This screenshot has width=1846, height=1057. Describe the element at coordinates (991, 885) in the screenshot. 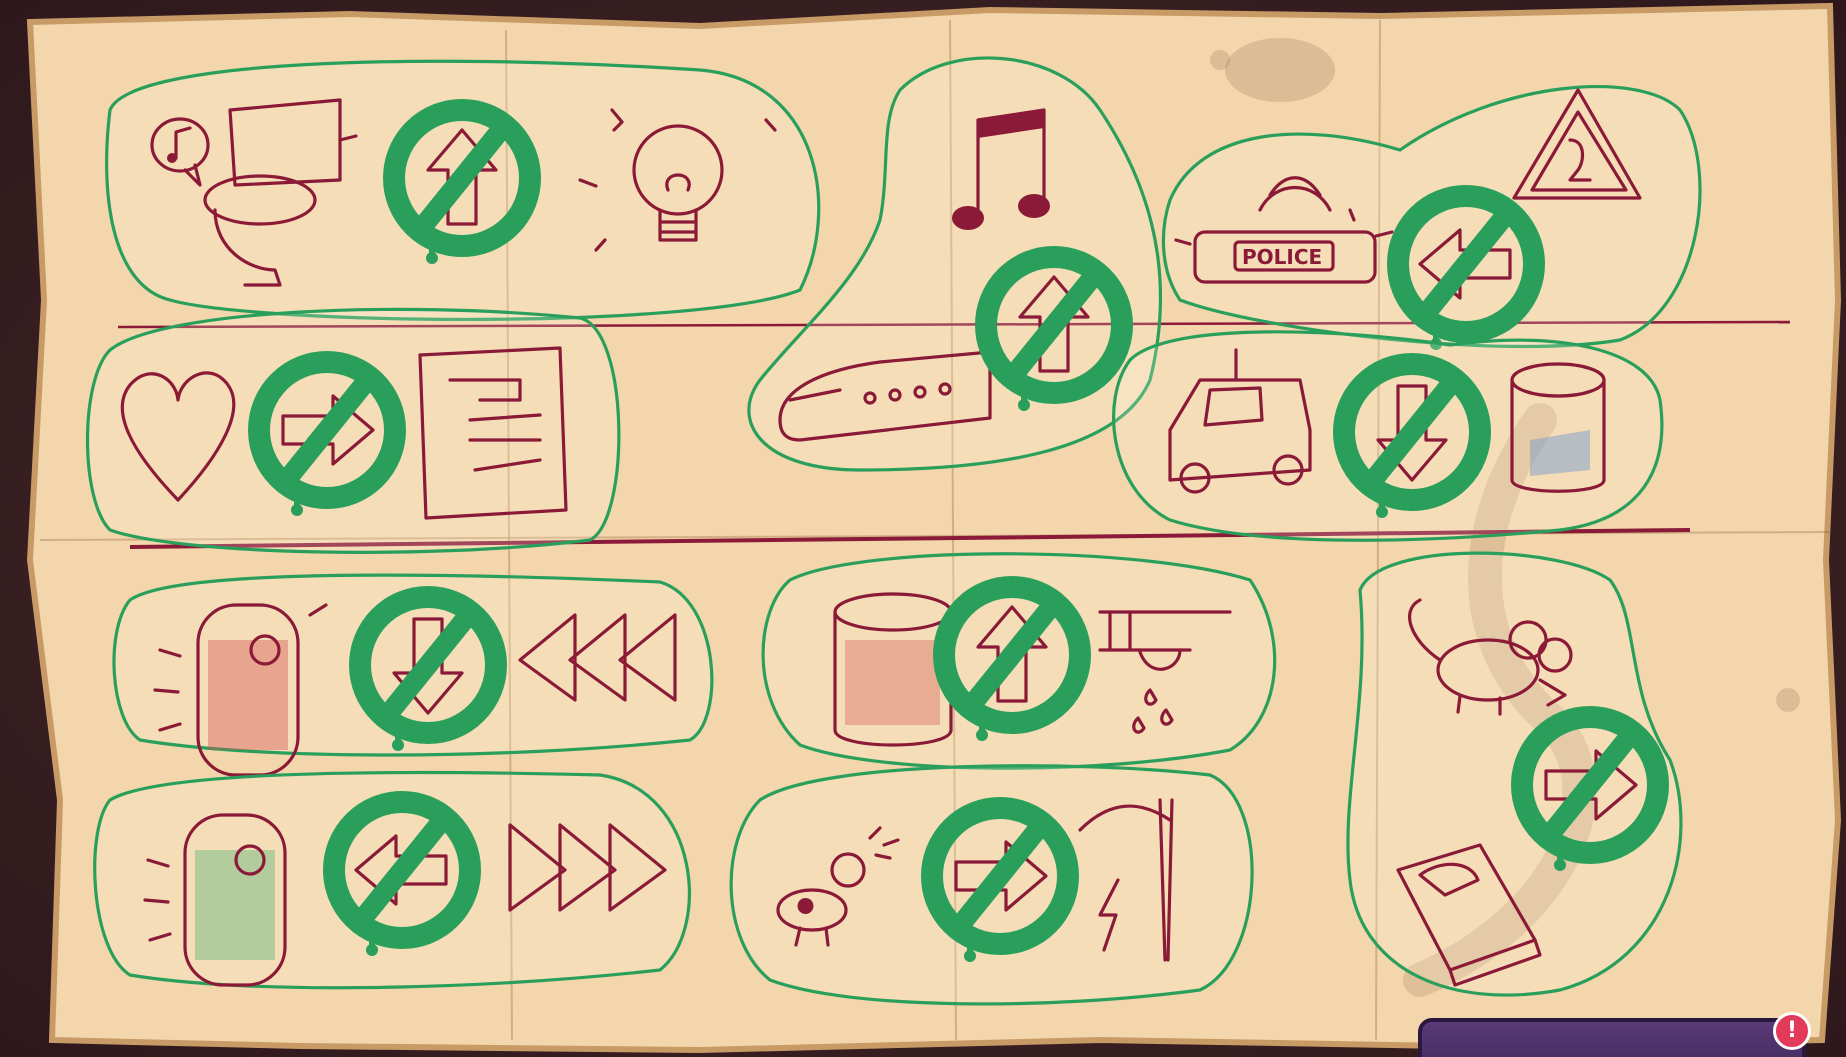

I see `rule-dog-right` at that location.